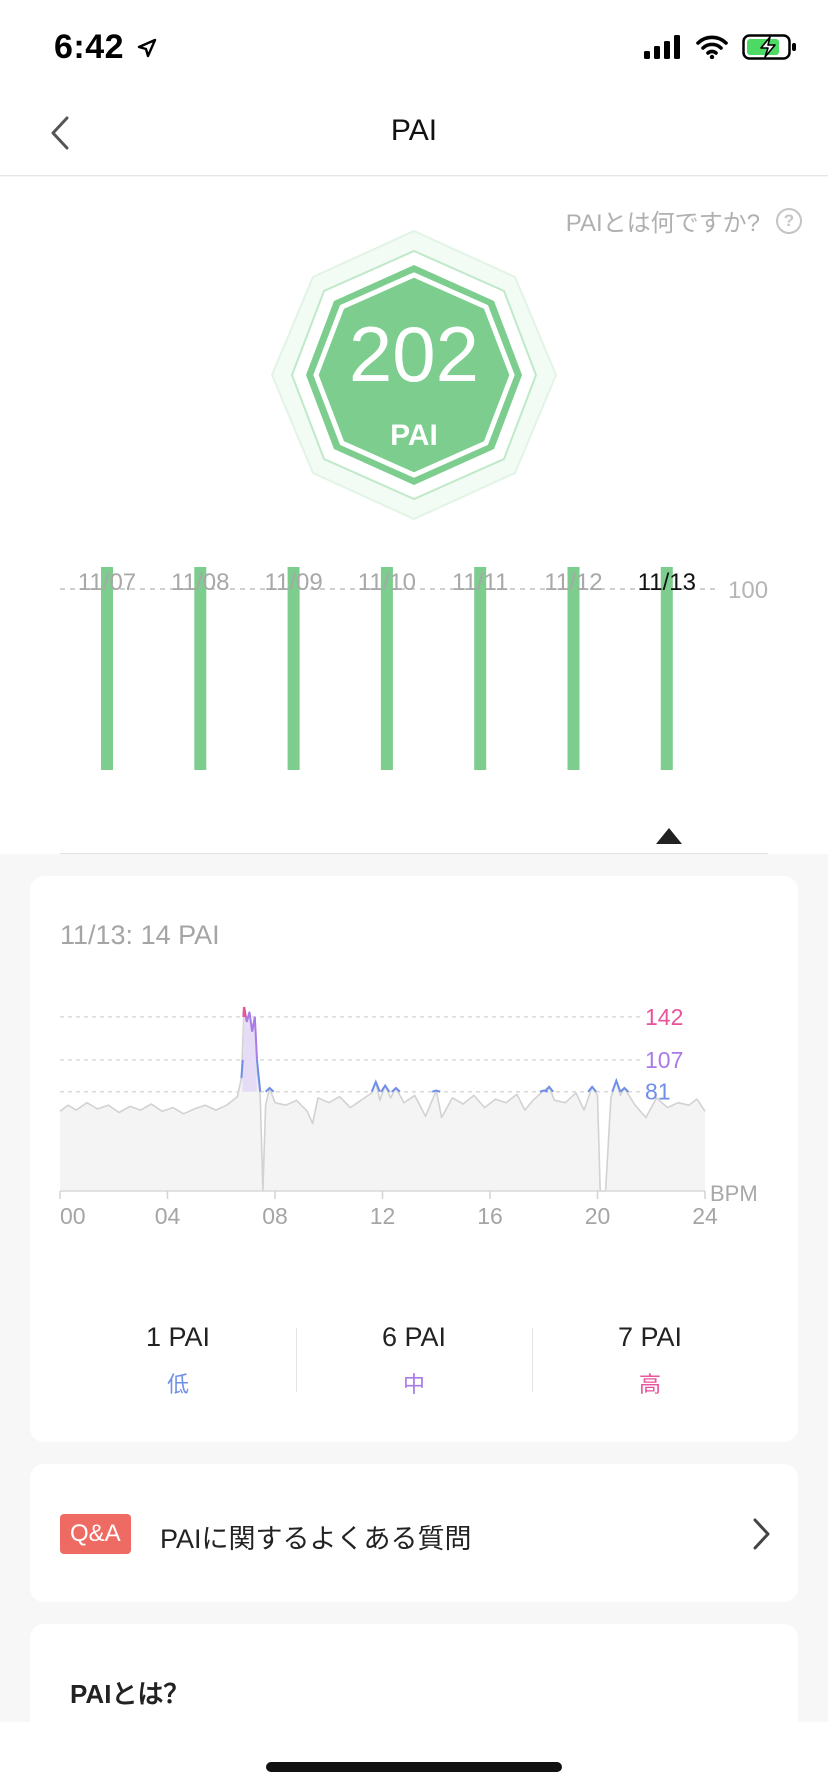  I want to click on low-zone-peak, so click(436, 1091).